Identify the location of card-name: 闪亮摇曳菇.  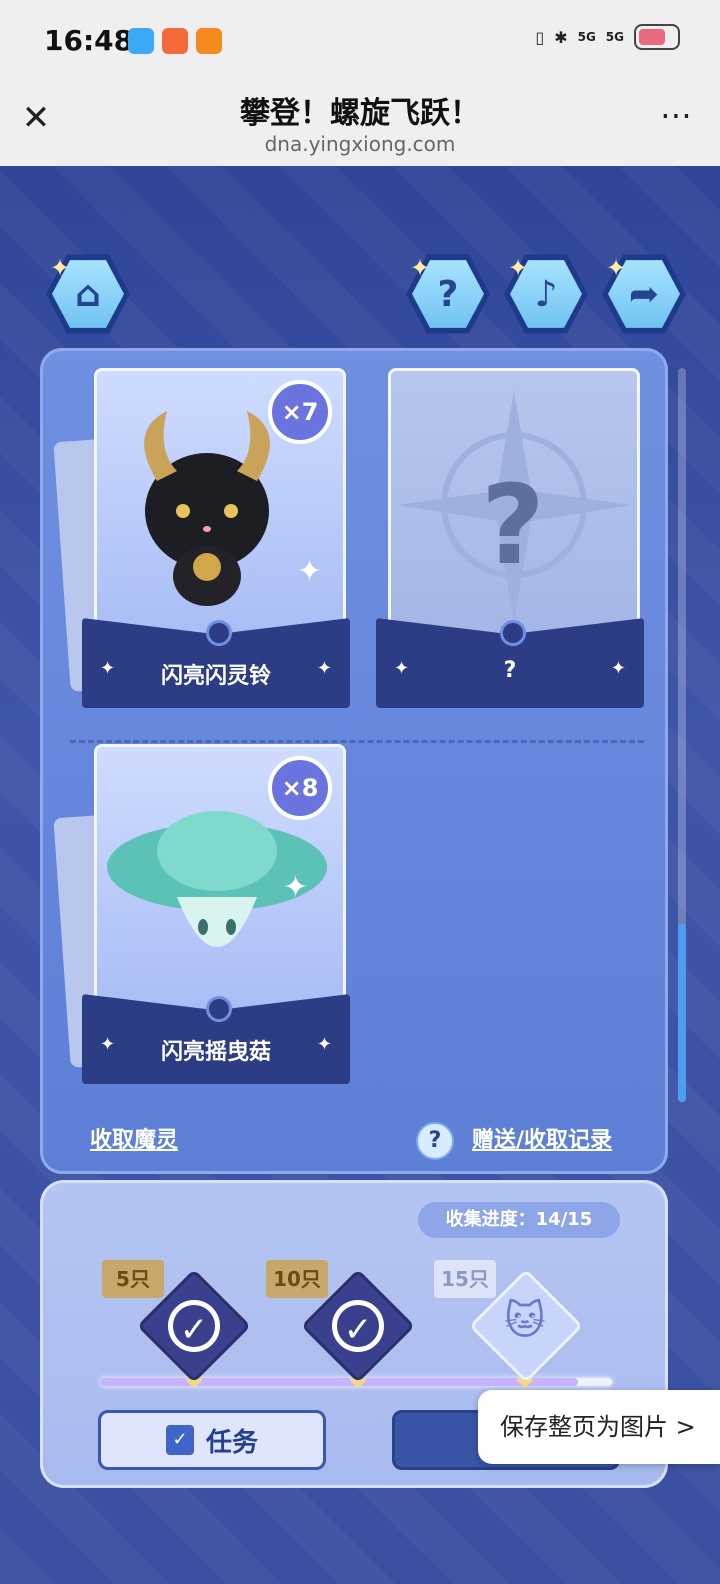
(215, 1052).